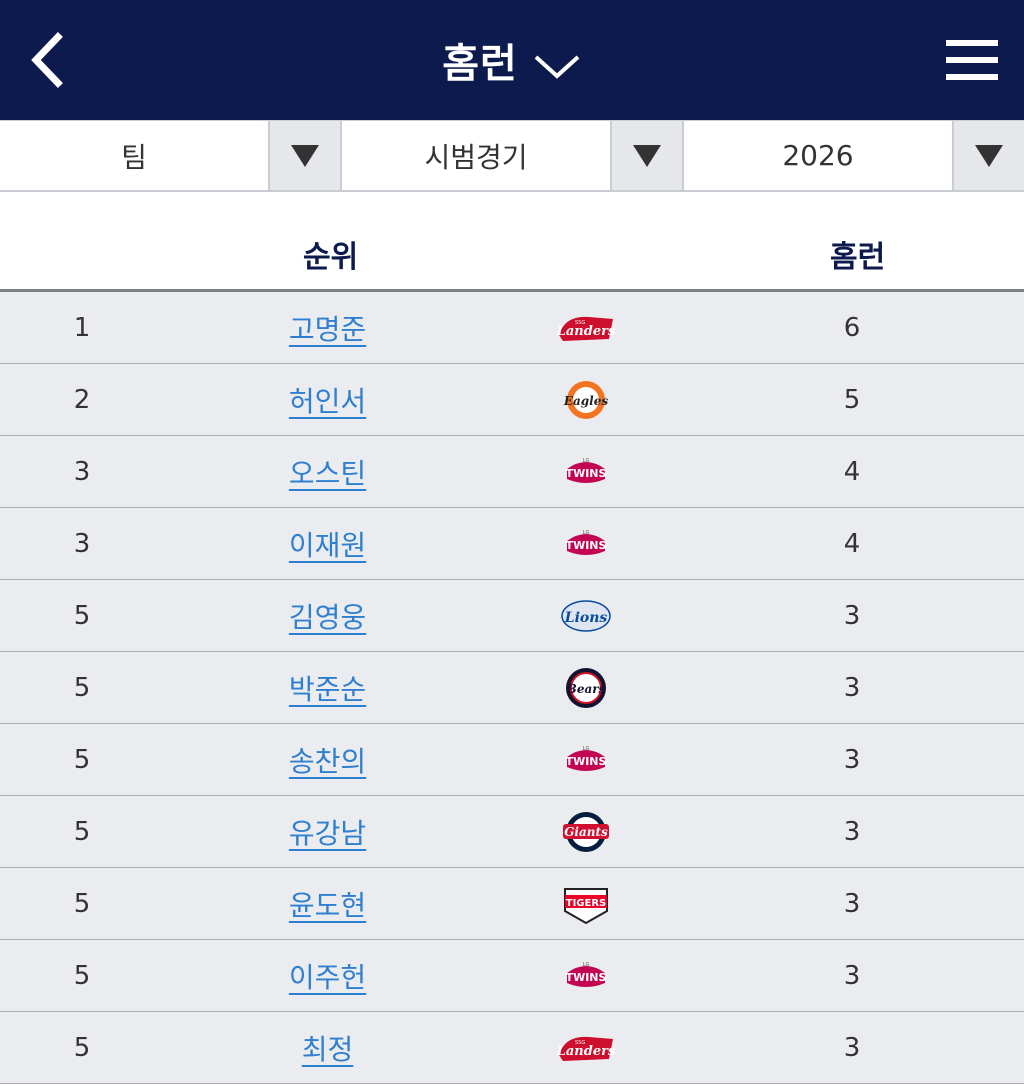 The height and width of the screenshot is (1086, 1024). I want to click on player-name-link: 최정, so click(328, 1048).